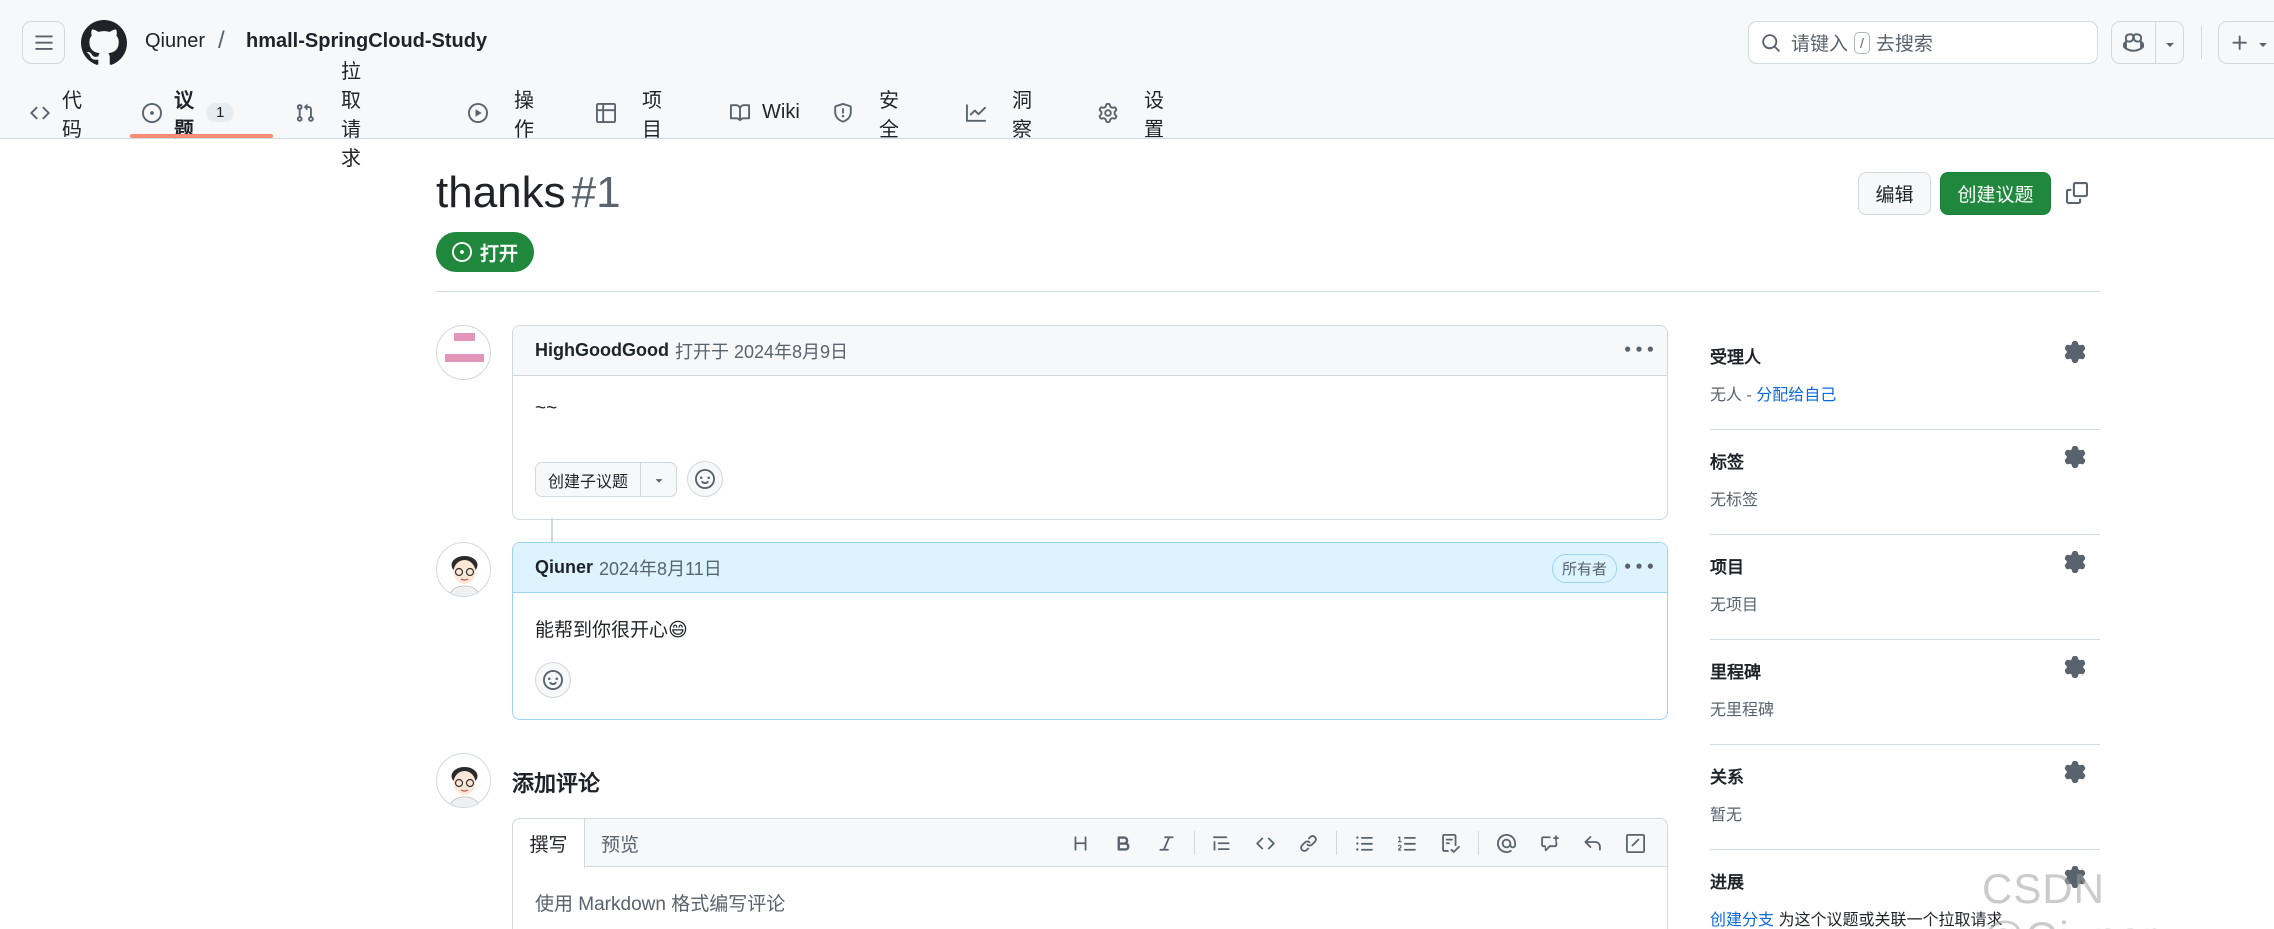 The width and height of the screenshot is (2274, 929). Describe the element at coordinates (629, 113) in the screenshot. I see `tab-projects: 项目` at that location.